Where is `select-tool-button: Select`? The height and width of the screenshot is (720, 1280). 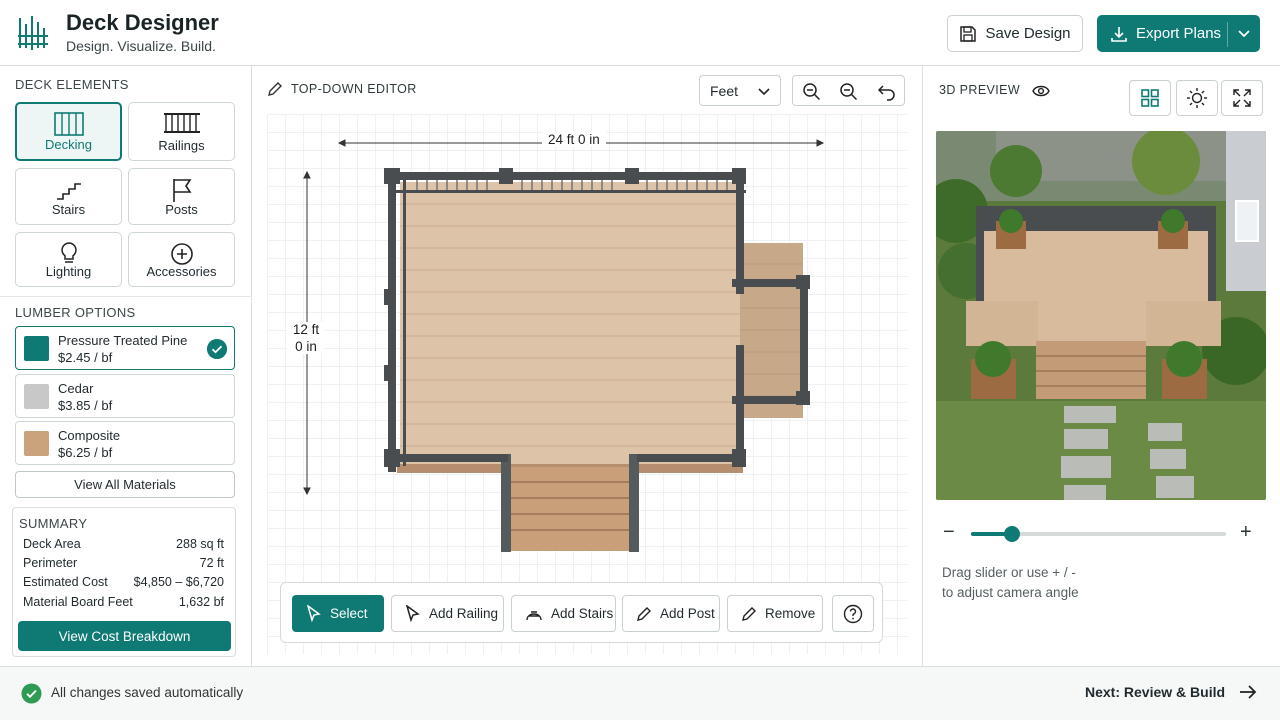 select-tool-button: Select is located at coordinates (338, 613).